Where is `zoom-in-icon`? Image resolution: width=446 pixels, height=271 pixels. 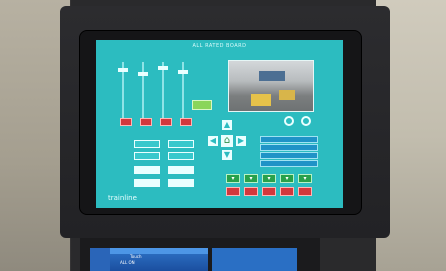
zoom-in-icon is located at coordinates (289, 121).